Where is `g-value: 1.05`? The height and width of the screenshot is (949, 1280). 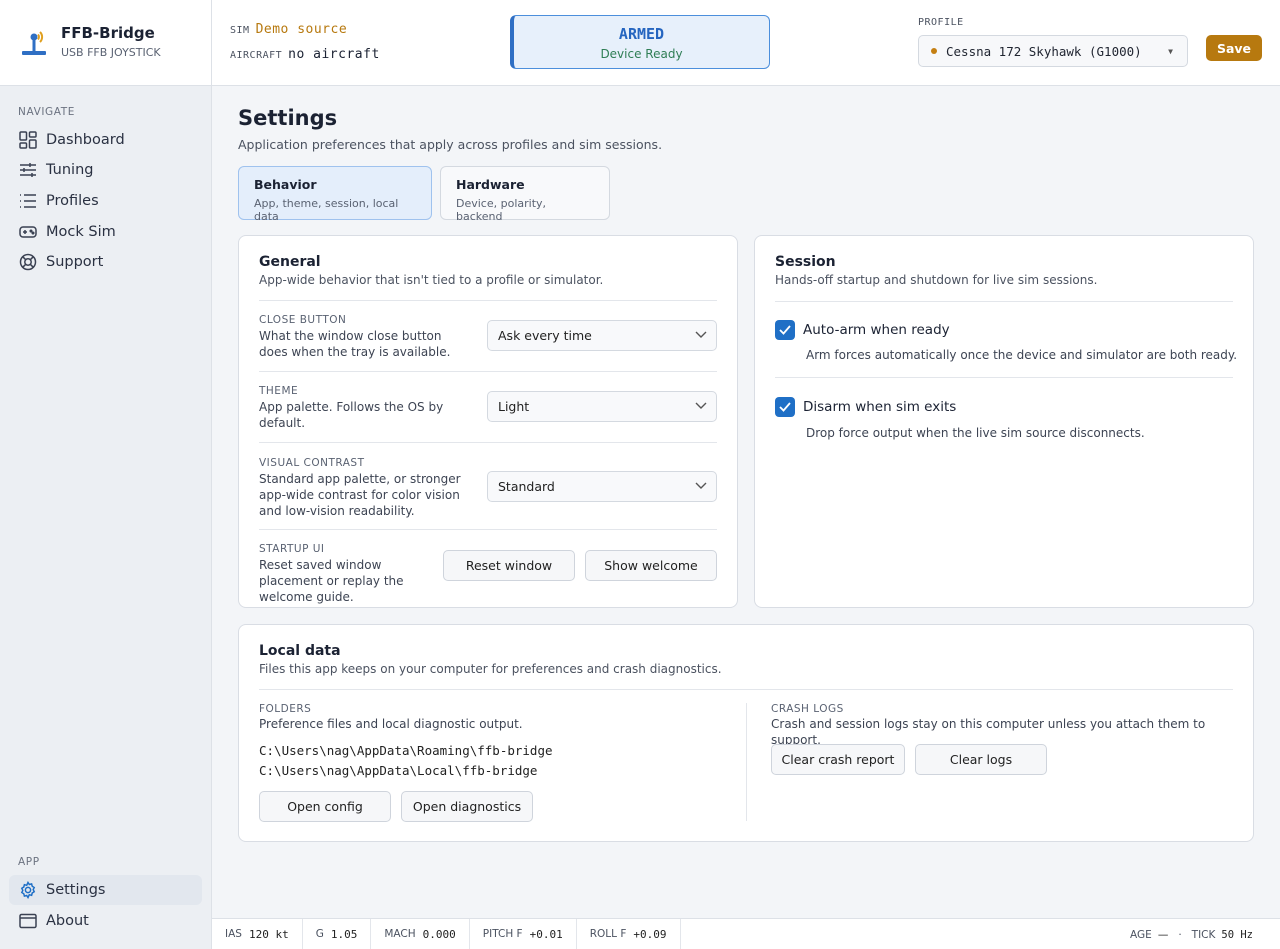
g-value: 1.05 is located at coordinates (344, 934).